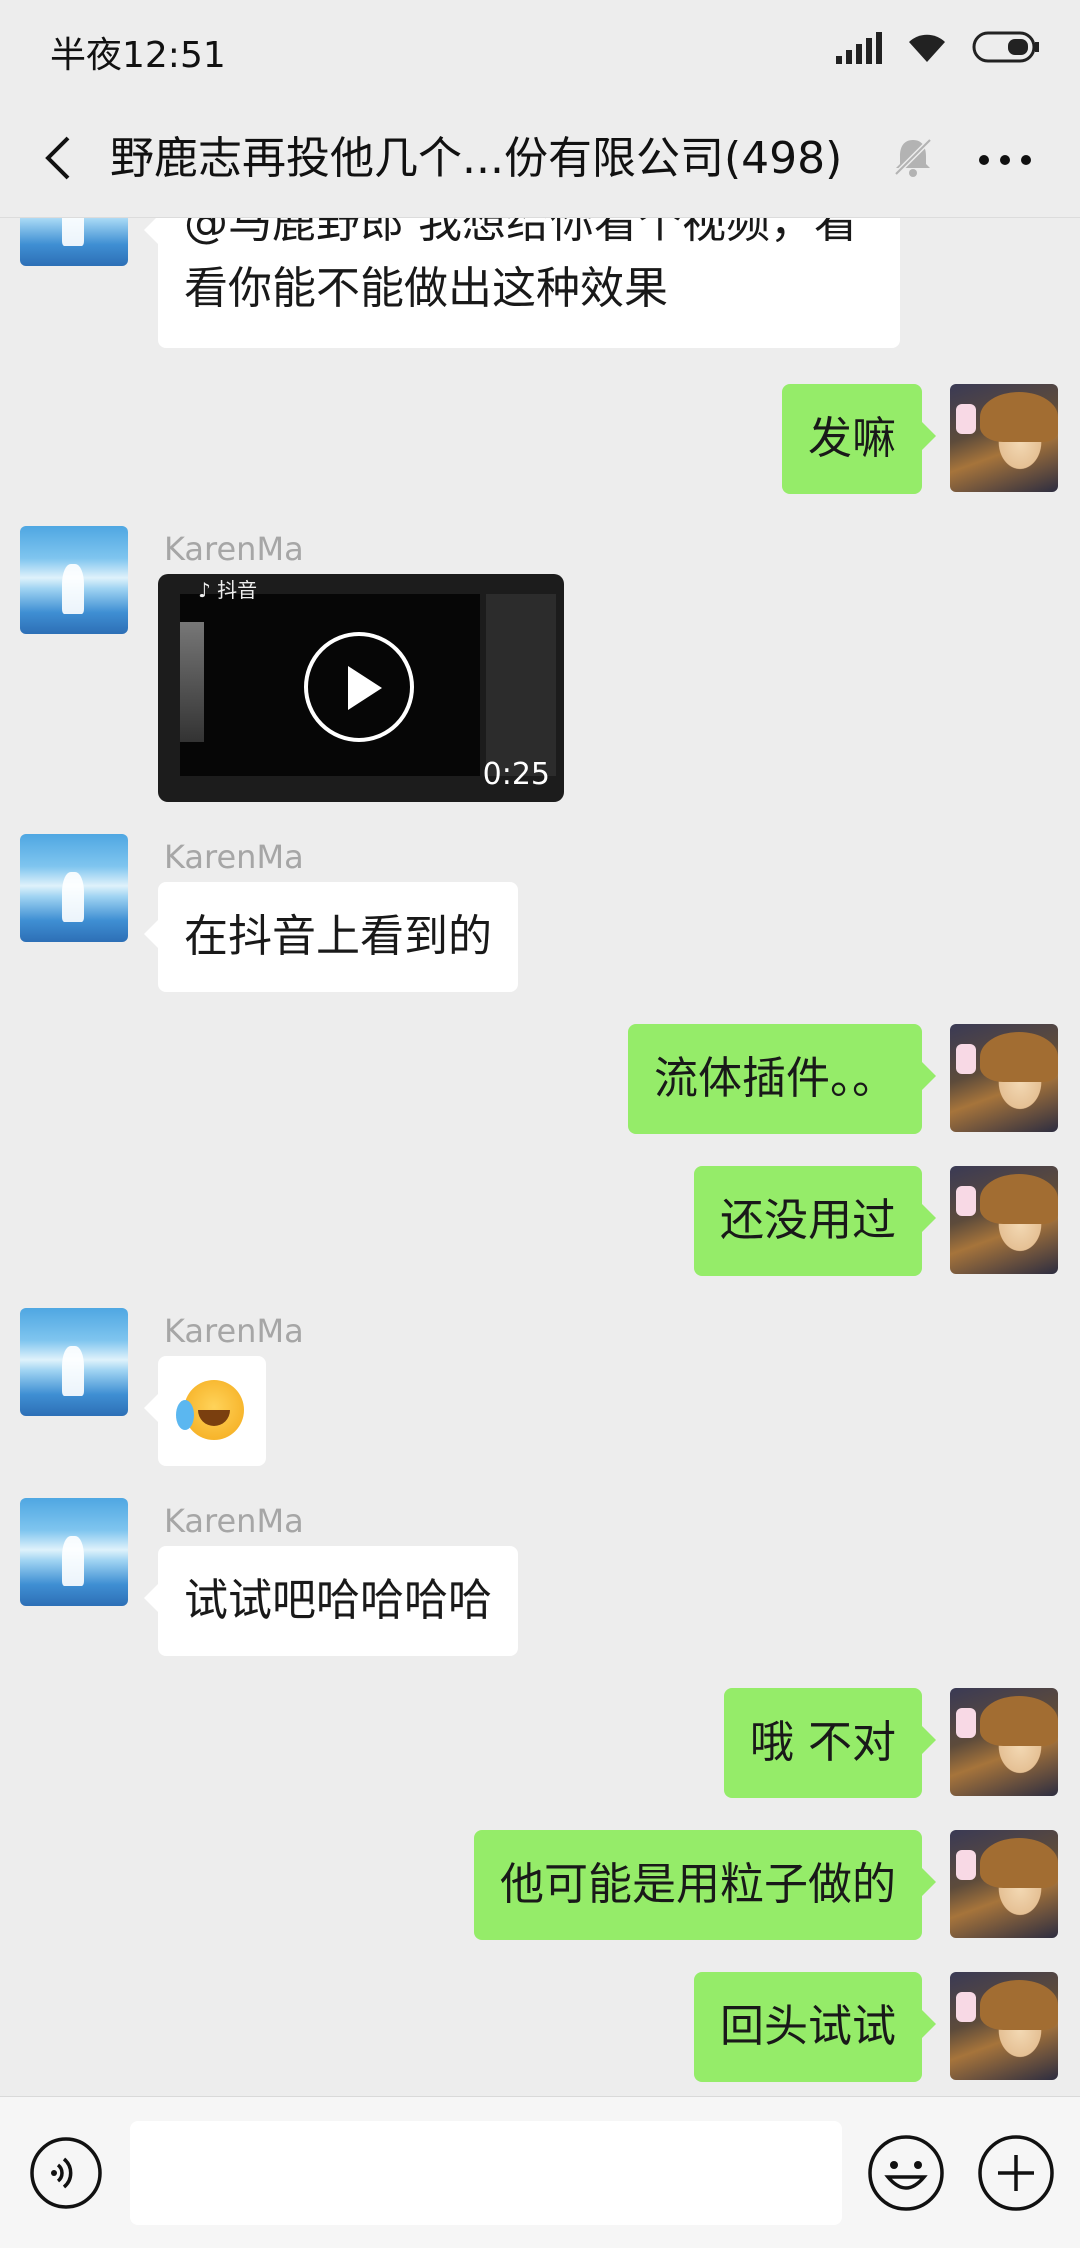 This screenshot has height=2248, width=1080. Describe the element at coordinates (823, 1742) in the screenshot. I see `message-text: 哦 不对` at that location.